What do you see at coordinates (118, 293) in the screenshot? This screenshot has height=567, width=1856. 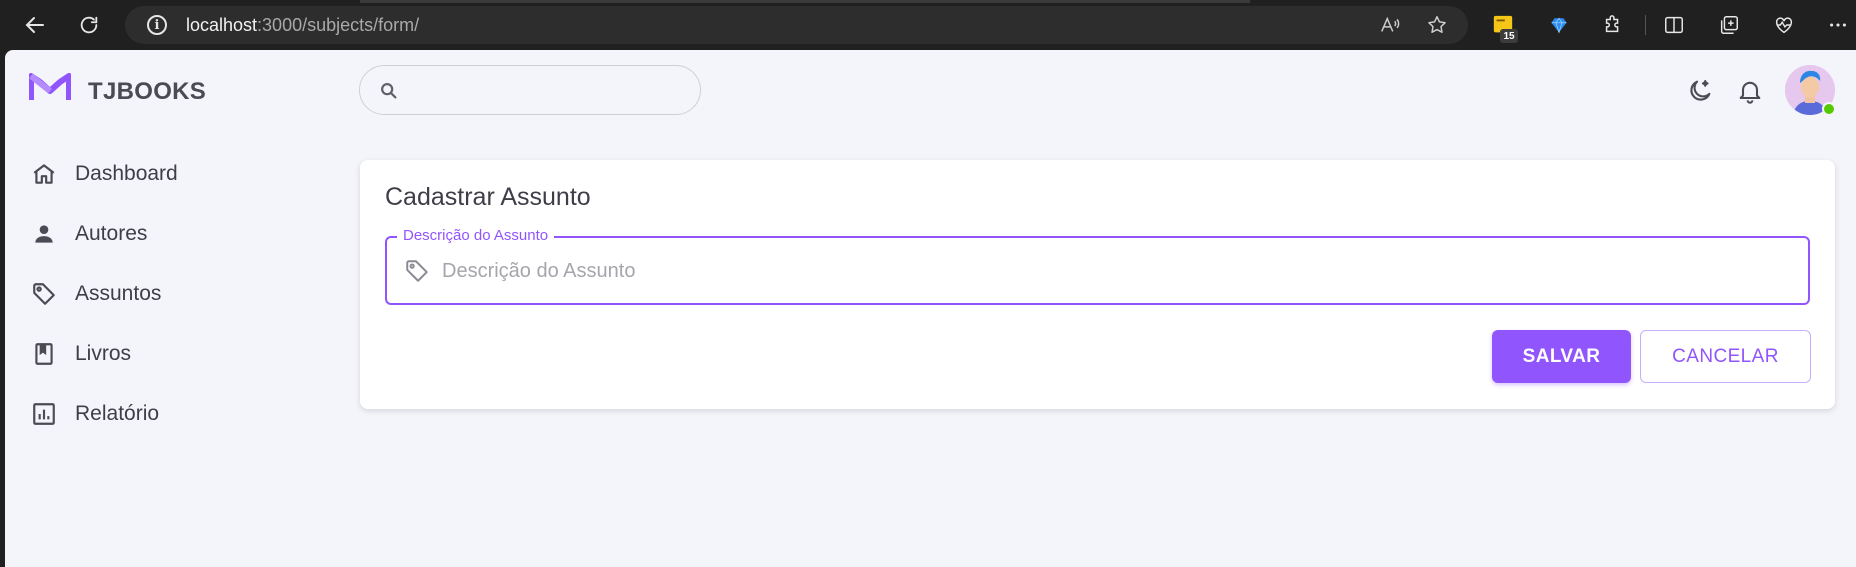 I see `sidebar-item-label: Assuntos` at bounding box center [118, 293].